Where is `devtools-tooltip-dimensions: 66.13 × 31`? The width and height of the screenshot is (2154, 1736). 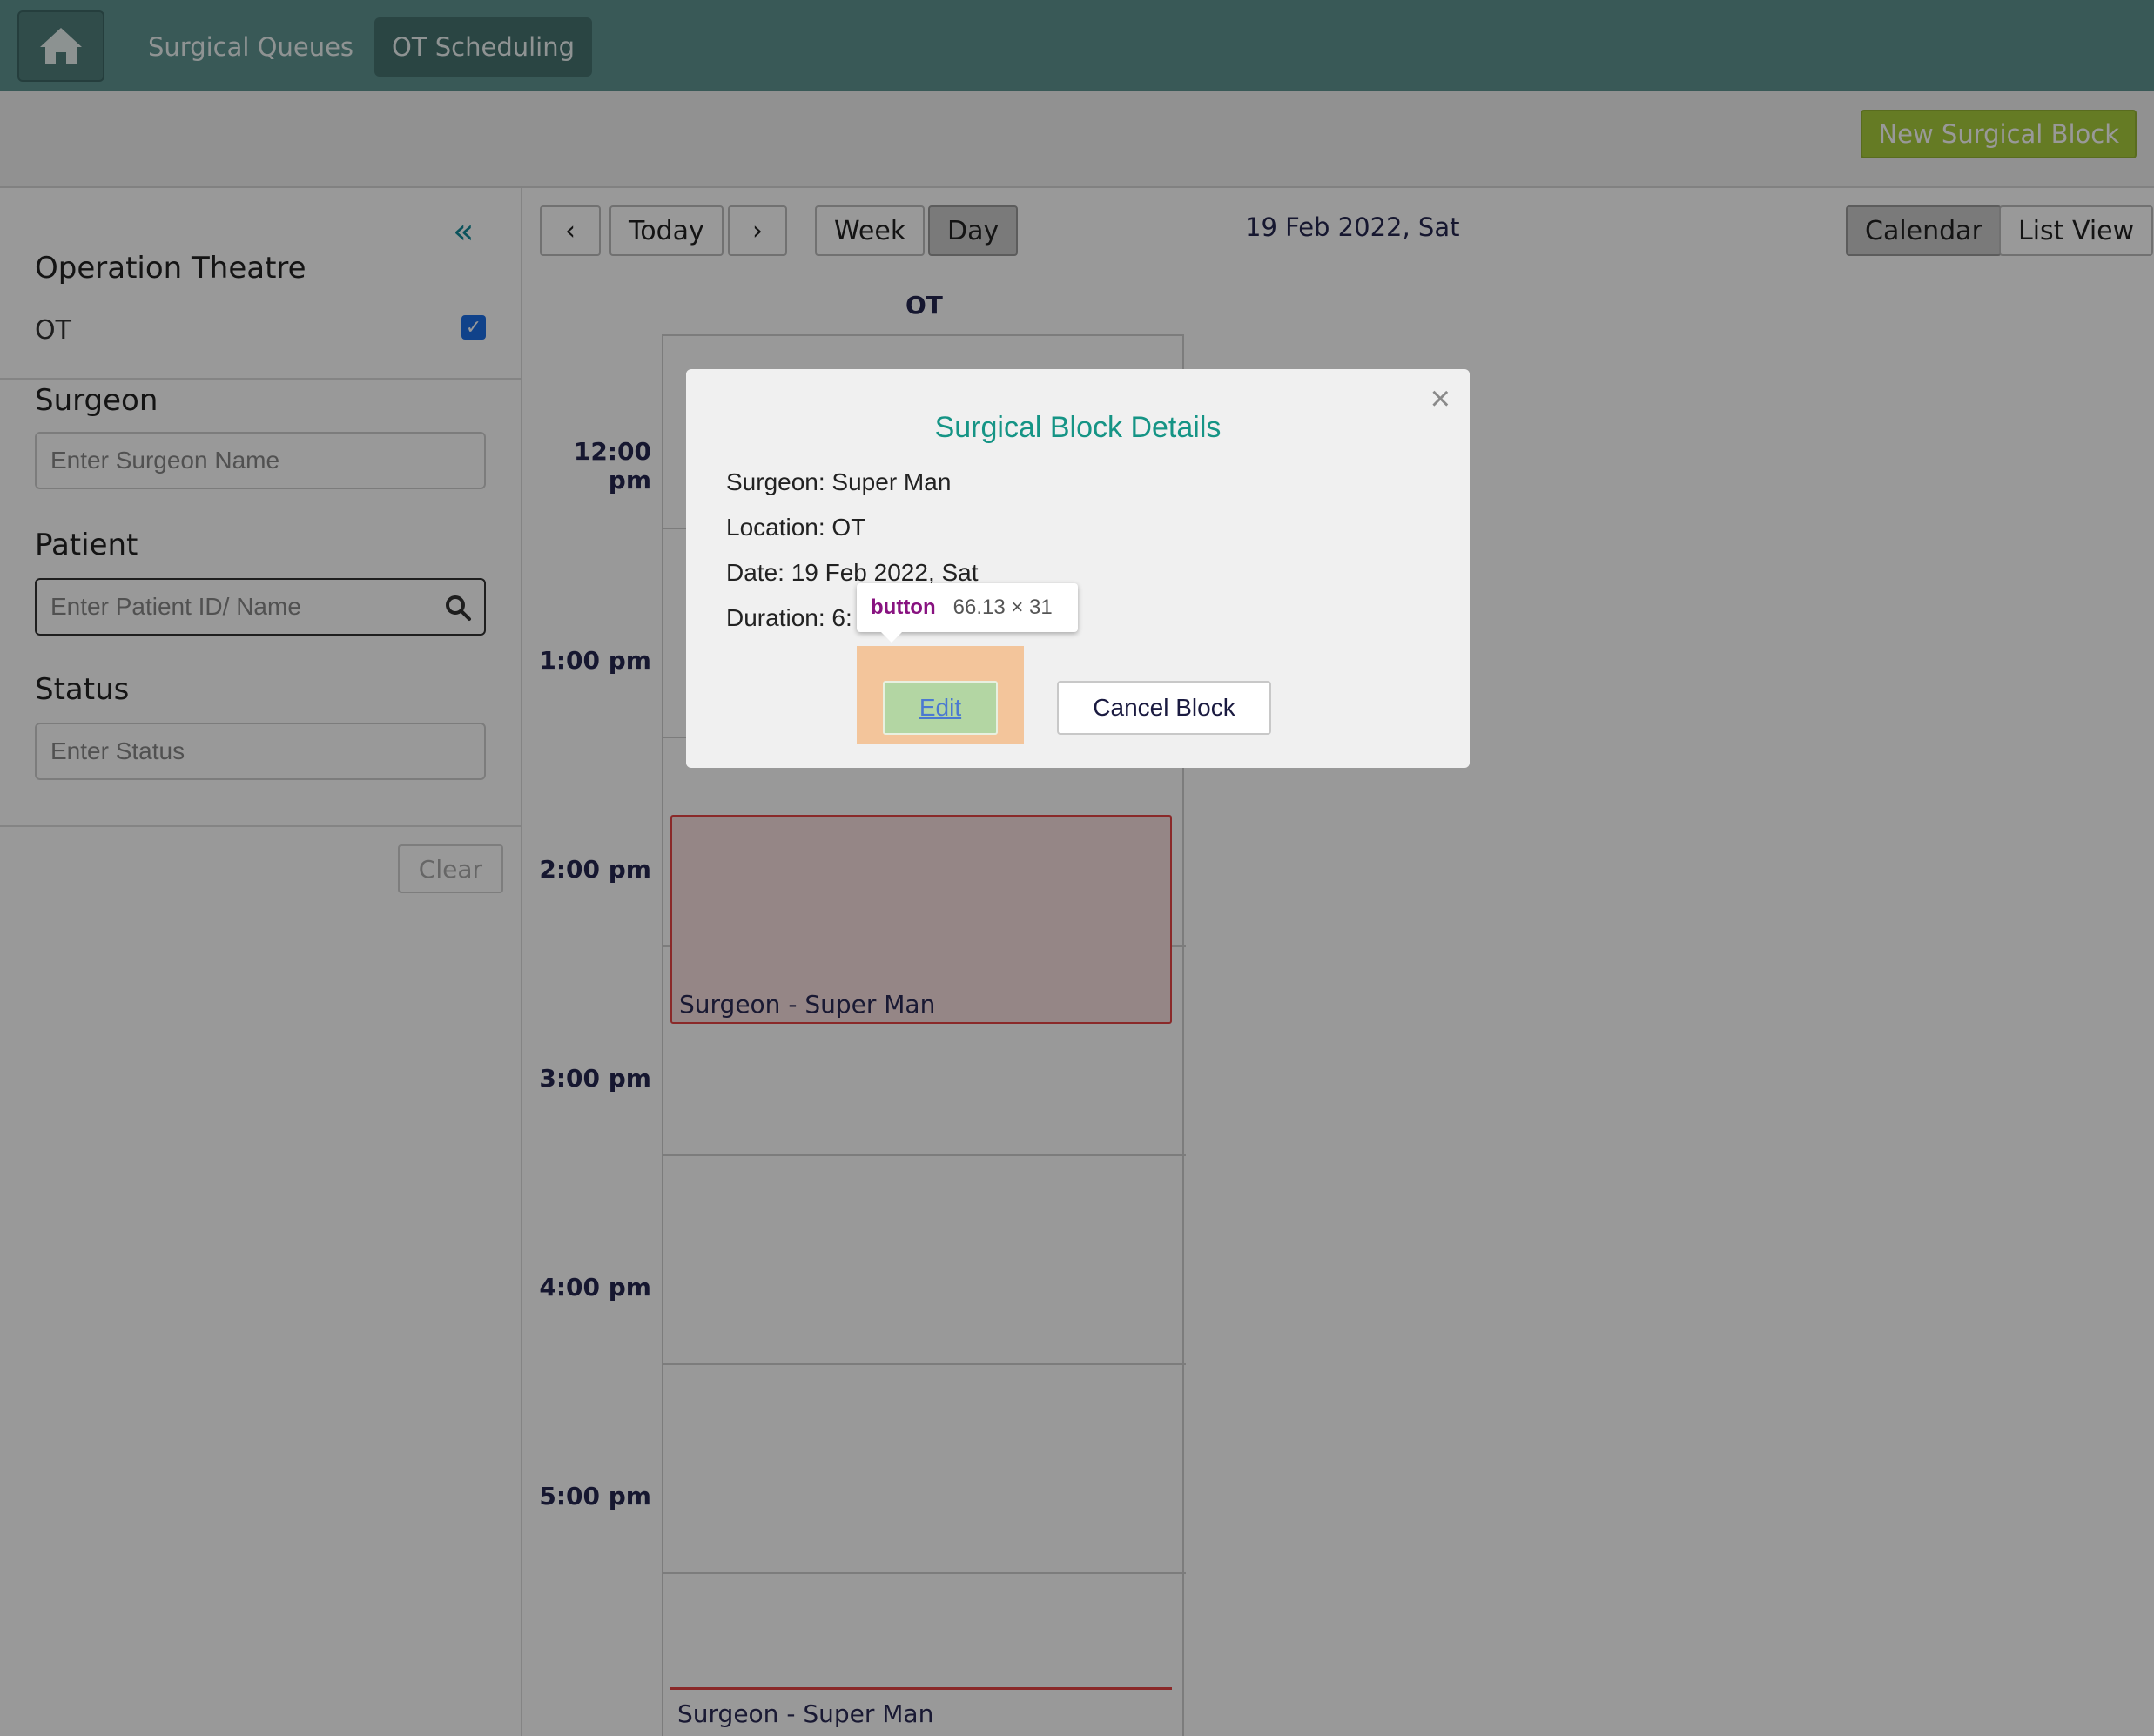
devtools-tooltip-dimensions: 66.13 × 31 is located at coordinates (1002, 607).